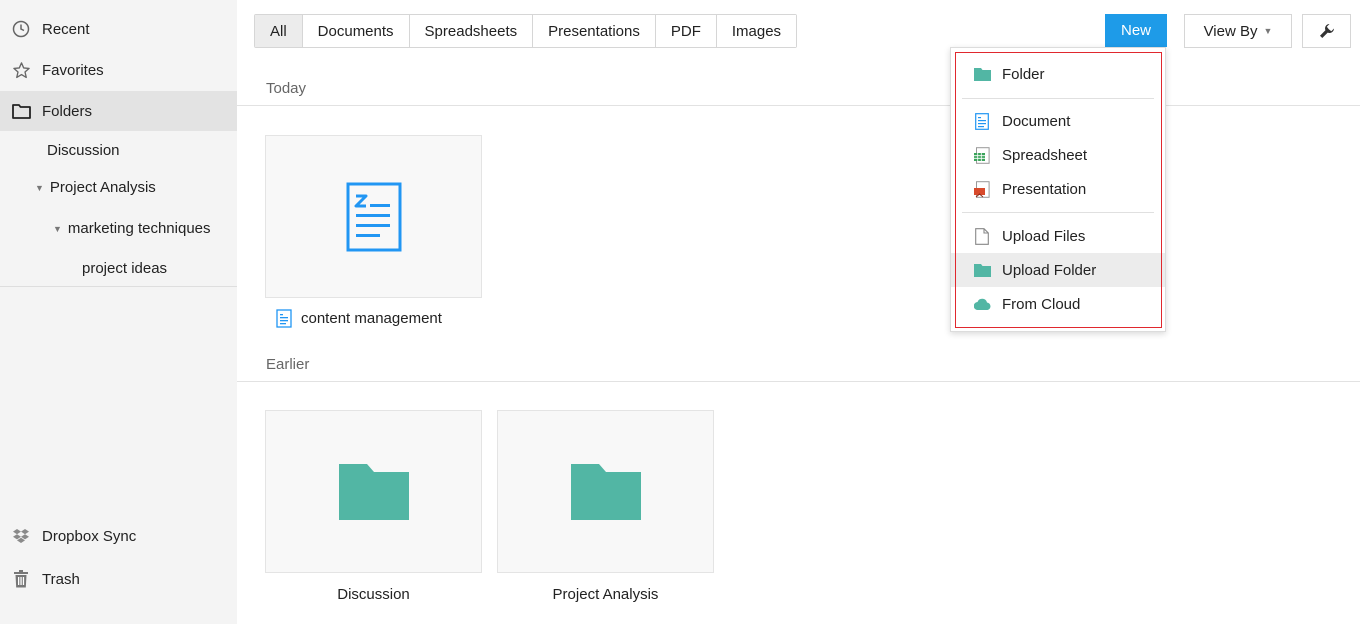 This screenshot has height=624, width=1360. I want to click on section-label-today: Today, so click(286, 88).